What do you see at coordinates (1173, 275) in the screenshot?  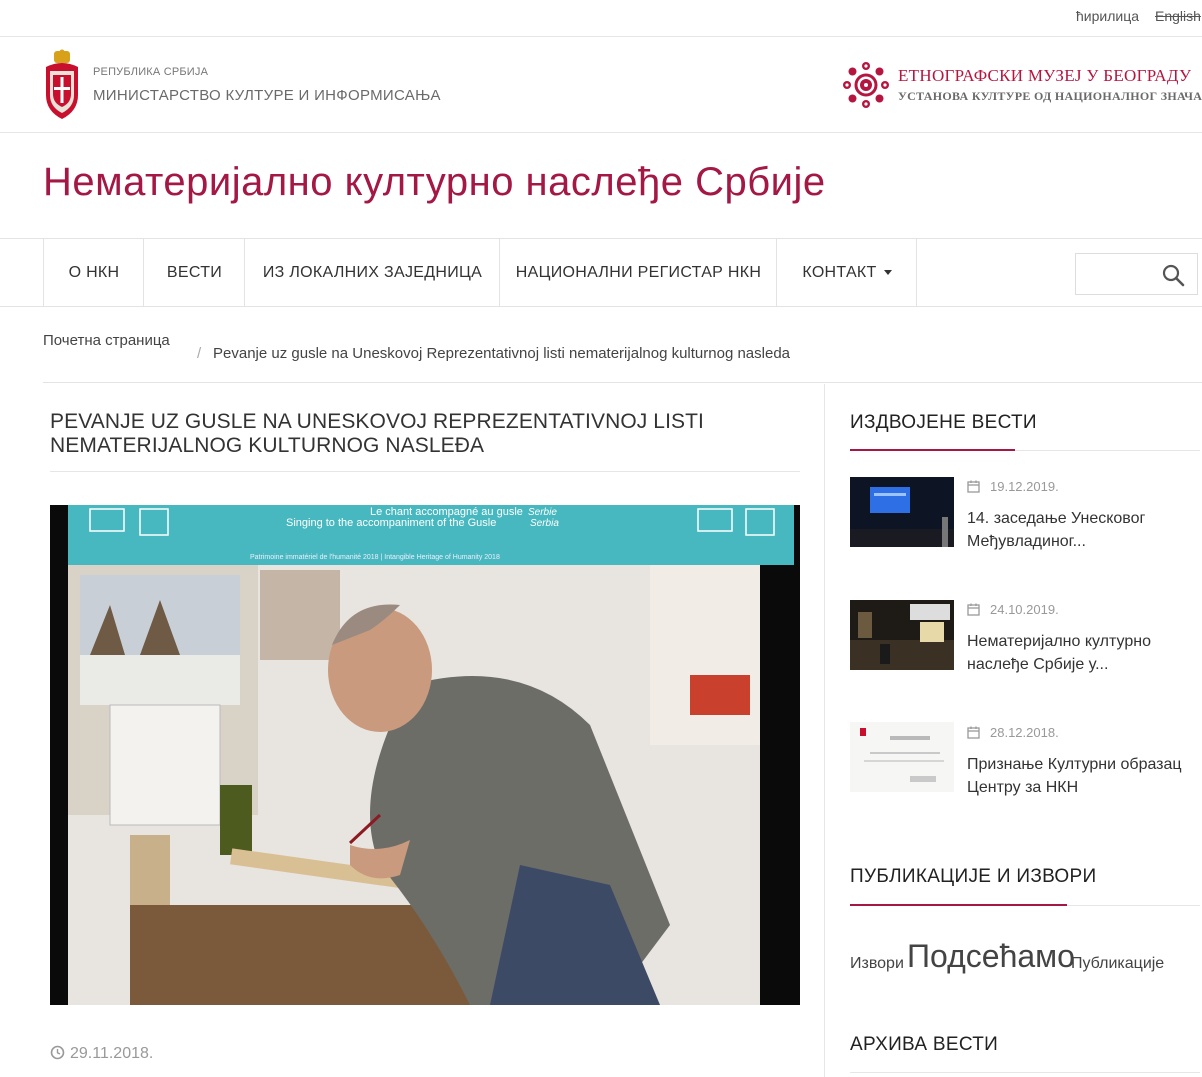 I see `search-icon` at bounding box center [1173, 275].